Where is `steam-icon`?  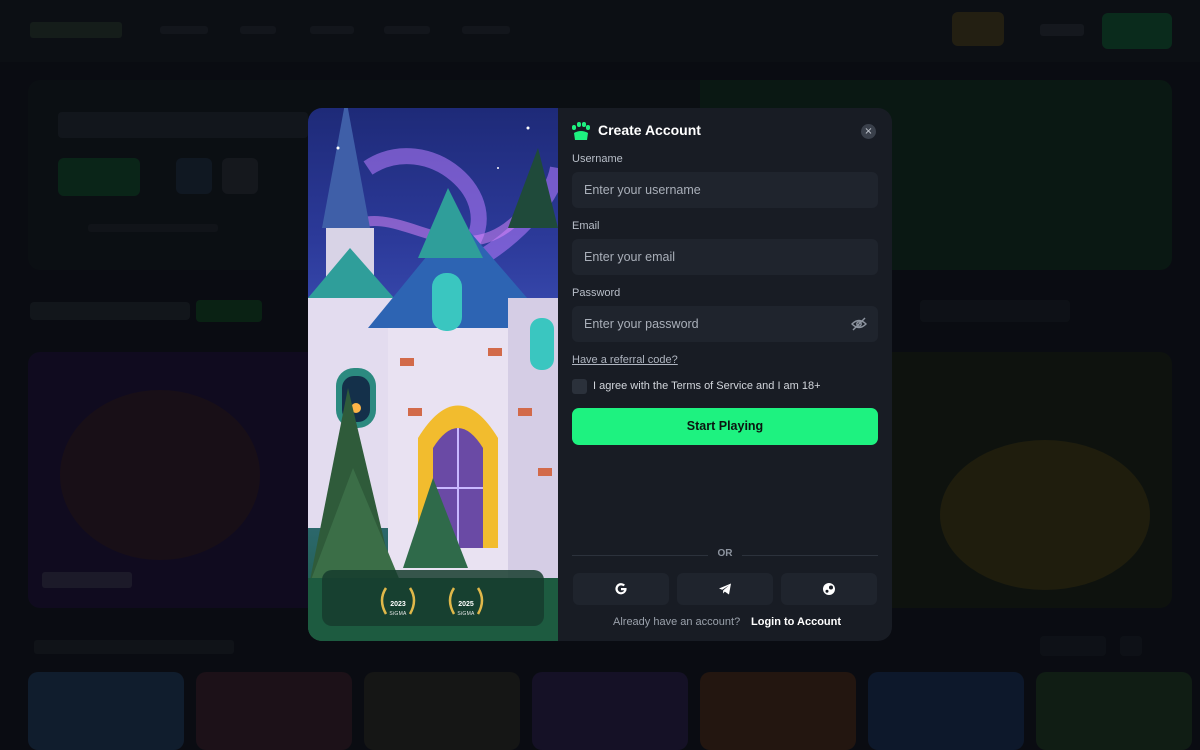
steam-icon is located at coordinates (829, 589).